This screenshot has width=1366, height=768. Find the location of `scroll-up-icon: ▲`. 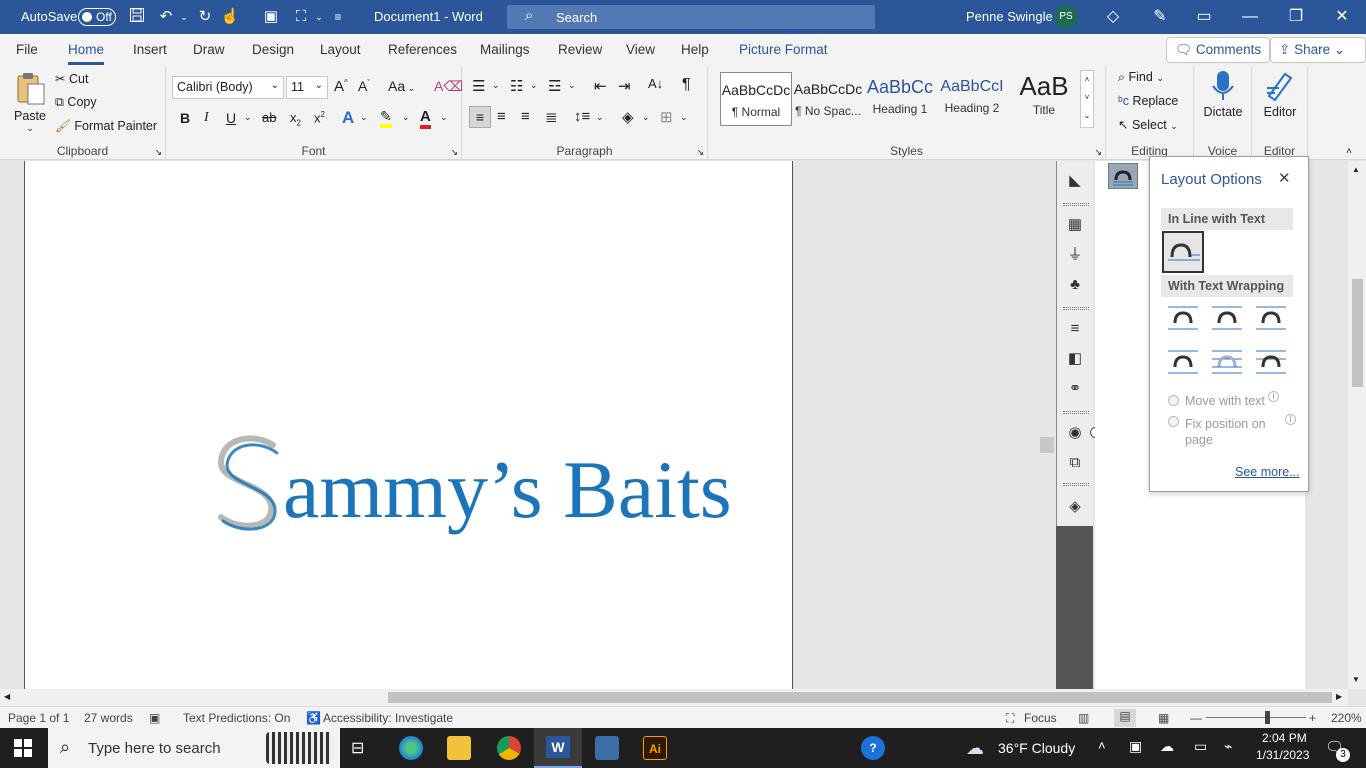

scroll-up-icon: ▲ is located at coordinates (1356, 169).